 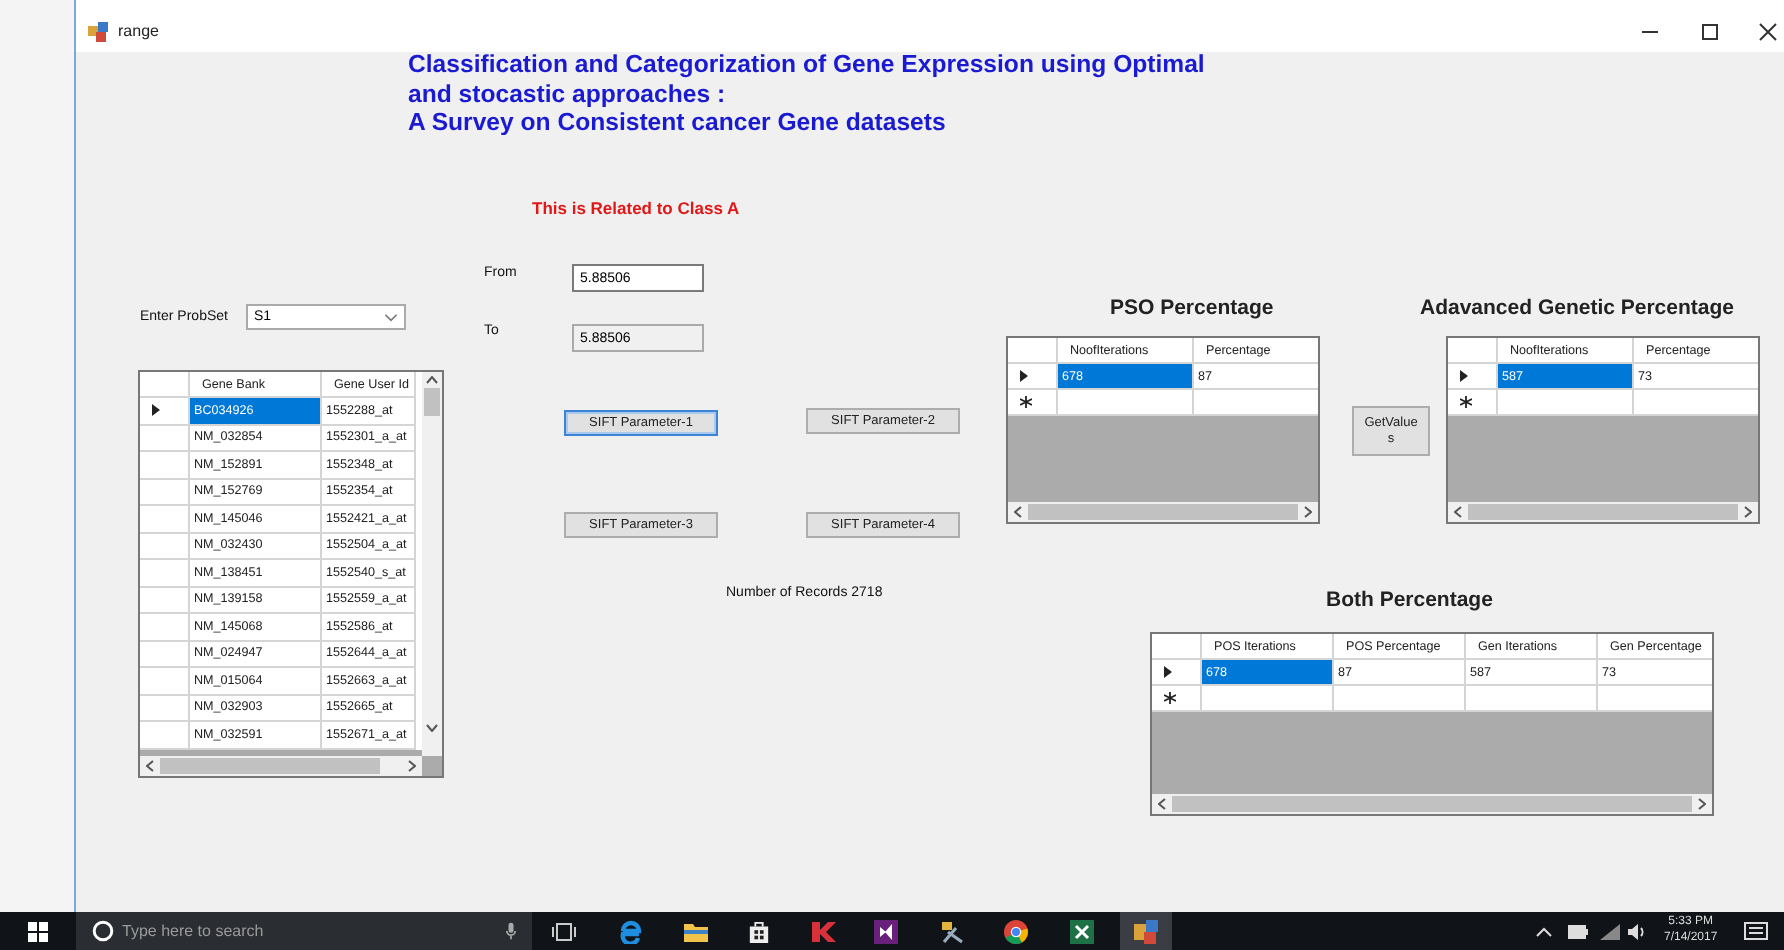 I want to click on windows-start-icon, so click(x=38, y=931).